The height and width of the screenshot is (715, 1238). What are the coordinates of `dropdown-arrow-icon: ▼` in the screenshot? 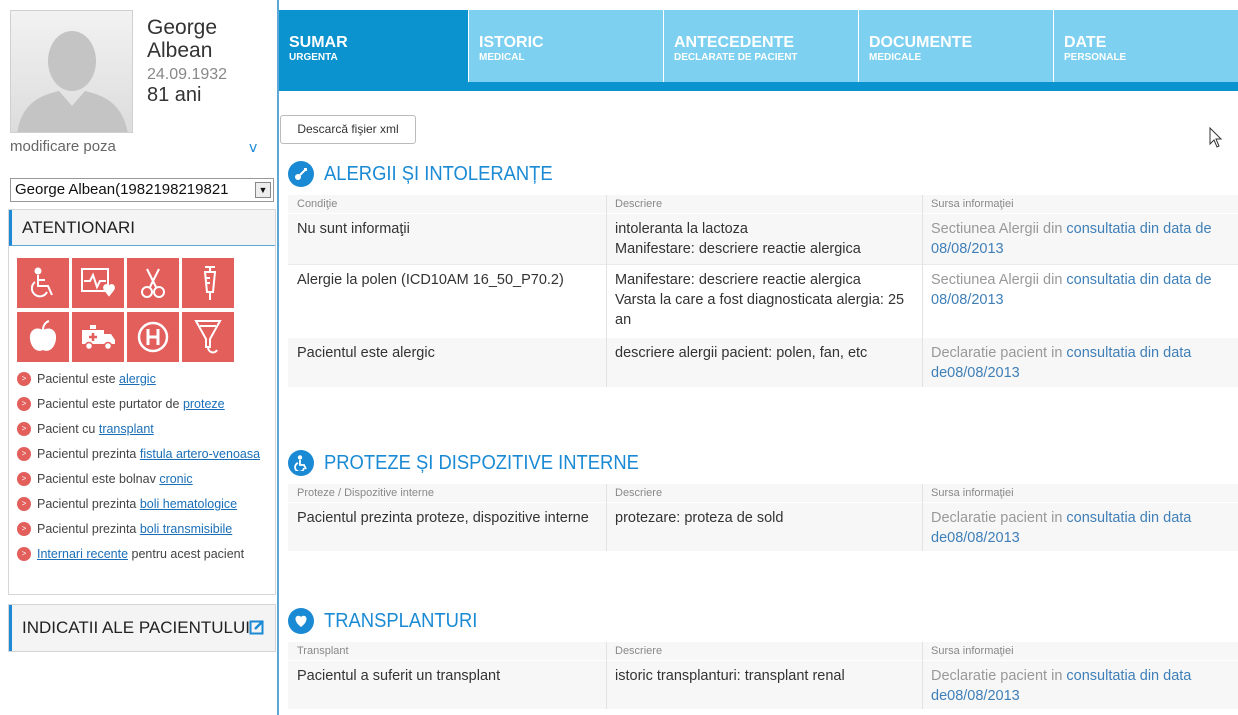 It's located at (263, 190).